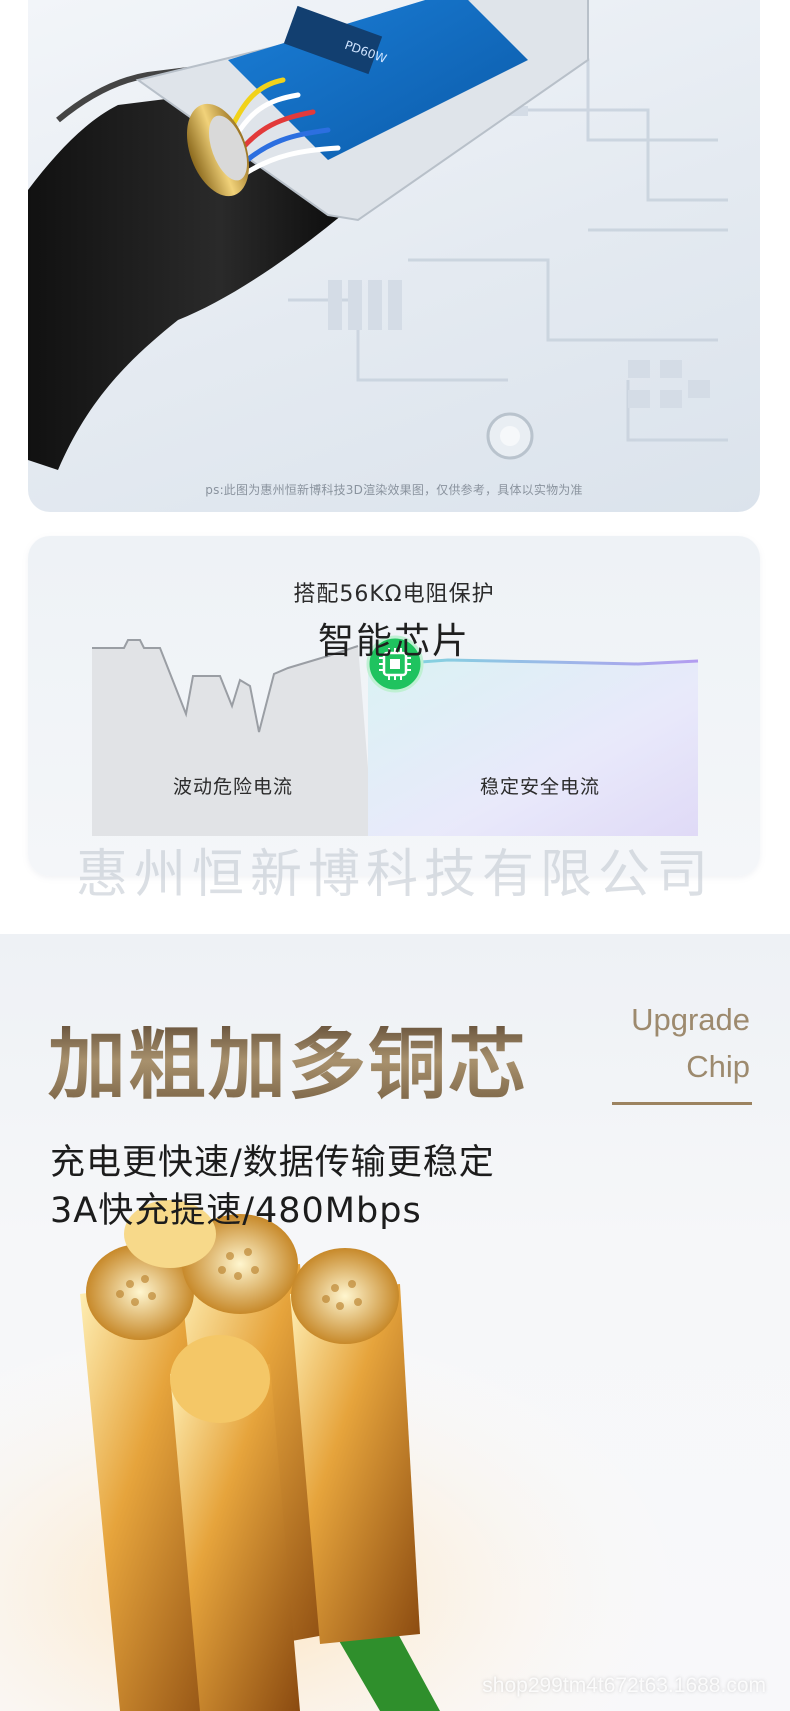 This screenshot has height=1711, width=790. Describe the element at coordinates (394, 875) in the screenshot. I see `company-watermark: 惠州恒新博科技有限公司` at that location.